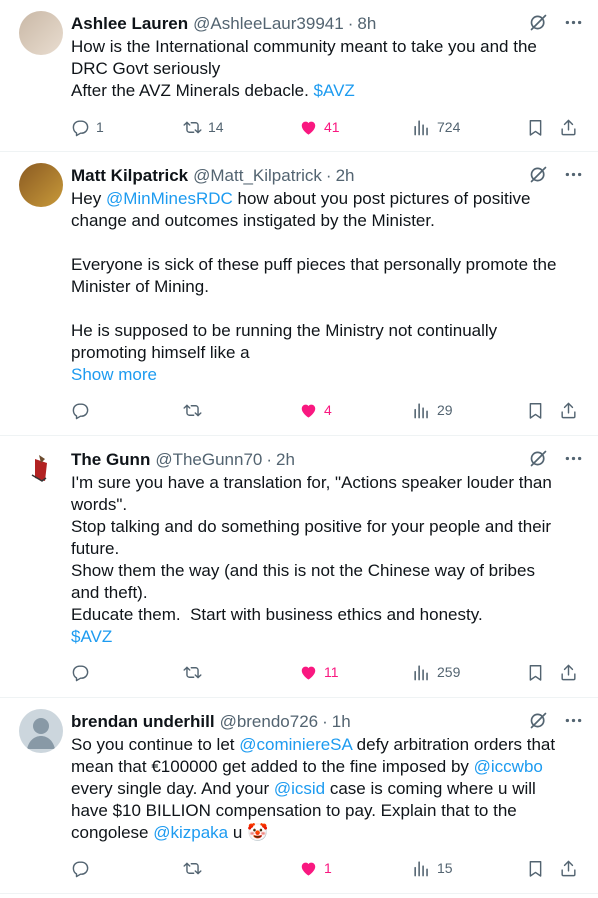 Image resolution: width=598 pixels, height=898 pixels. What do you see at coordinates (257, 176) in the screenshot?
I see `author-handle: @Matt_Kilpatrick` at bounding box center [257, 176].